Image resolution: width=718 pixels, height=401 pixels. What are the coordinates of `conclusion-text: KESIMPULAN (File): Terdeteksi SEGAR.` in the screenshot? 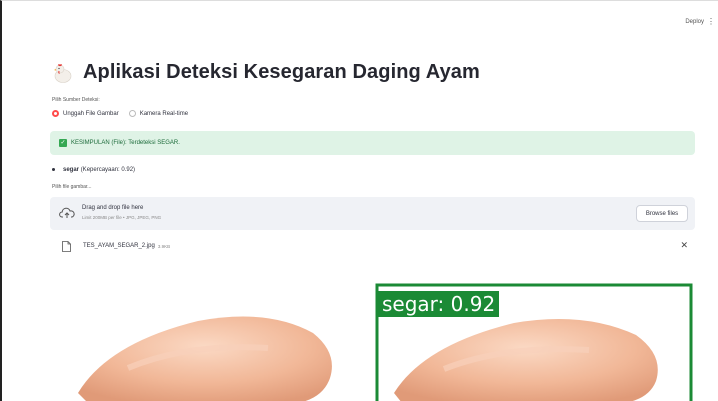 It's located at (125, 143).